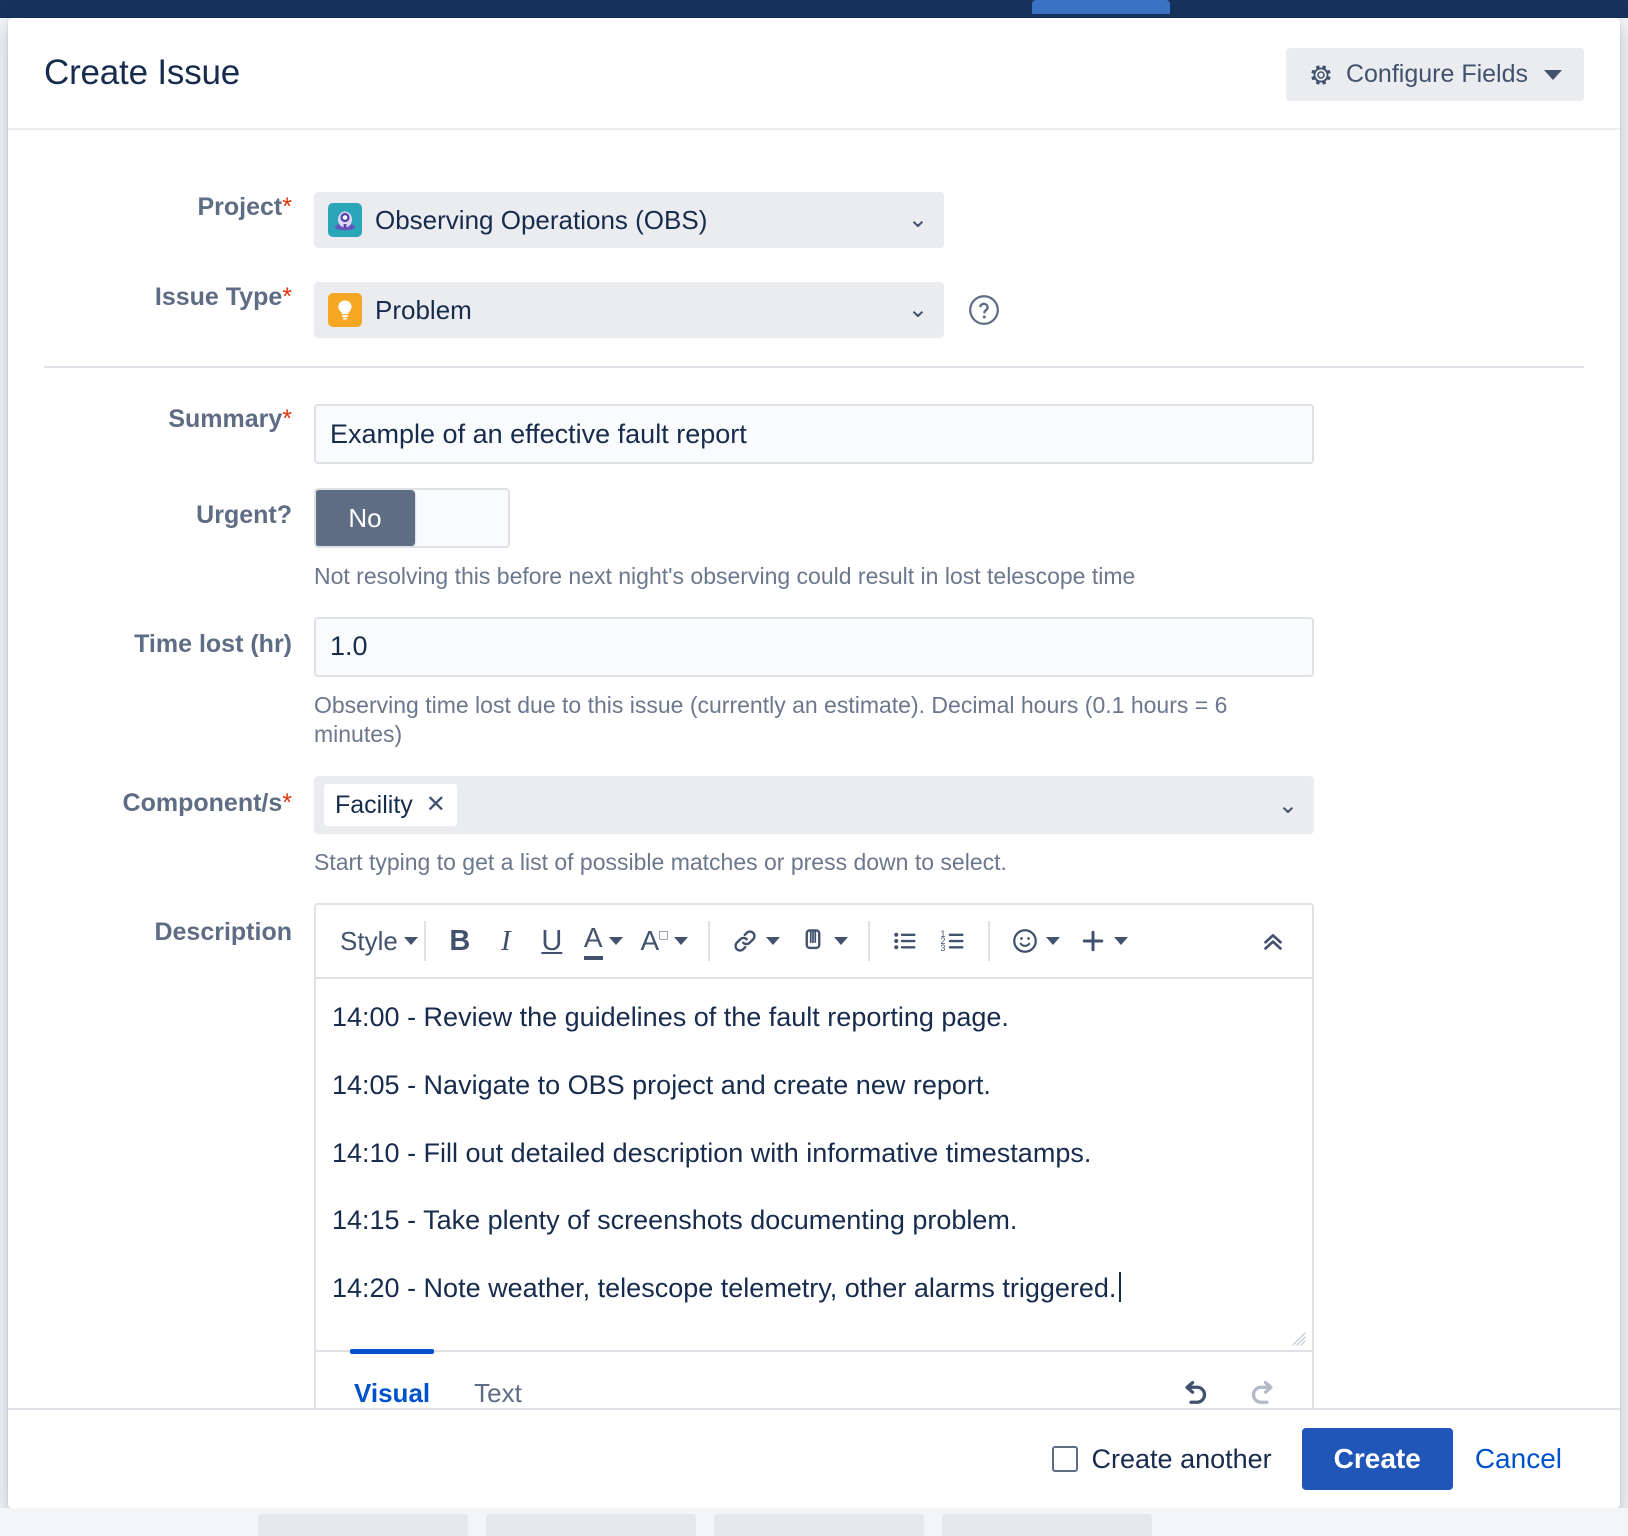  Describe the element at coordinates (223, 297) in the screenshot. I see `issue-type-label: Issue Type*` at that location.